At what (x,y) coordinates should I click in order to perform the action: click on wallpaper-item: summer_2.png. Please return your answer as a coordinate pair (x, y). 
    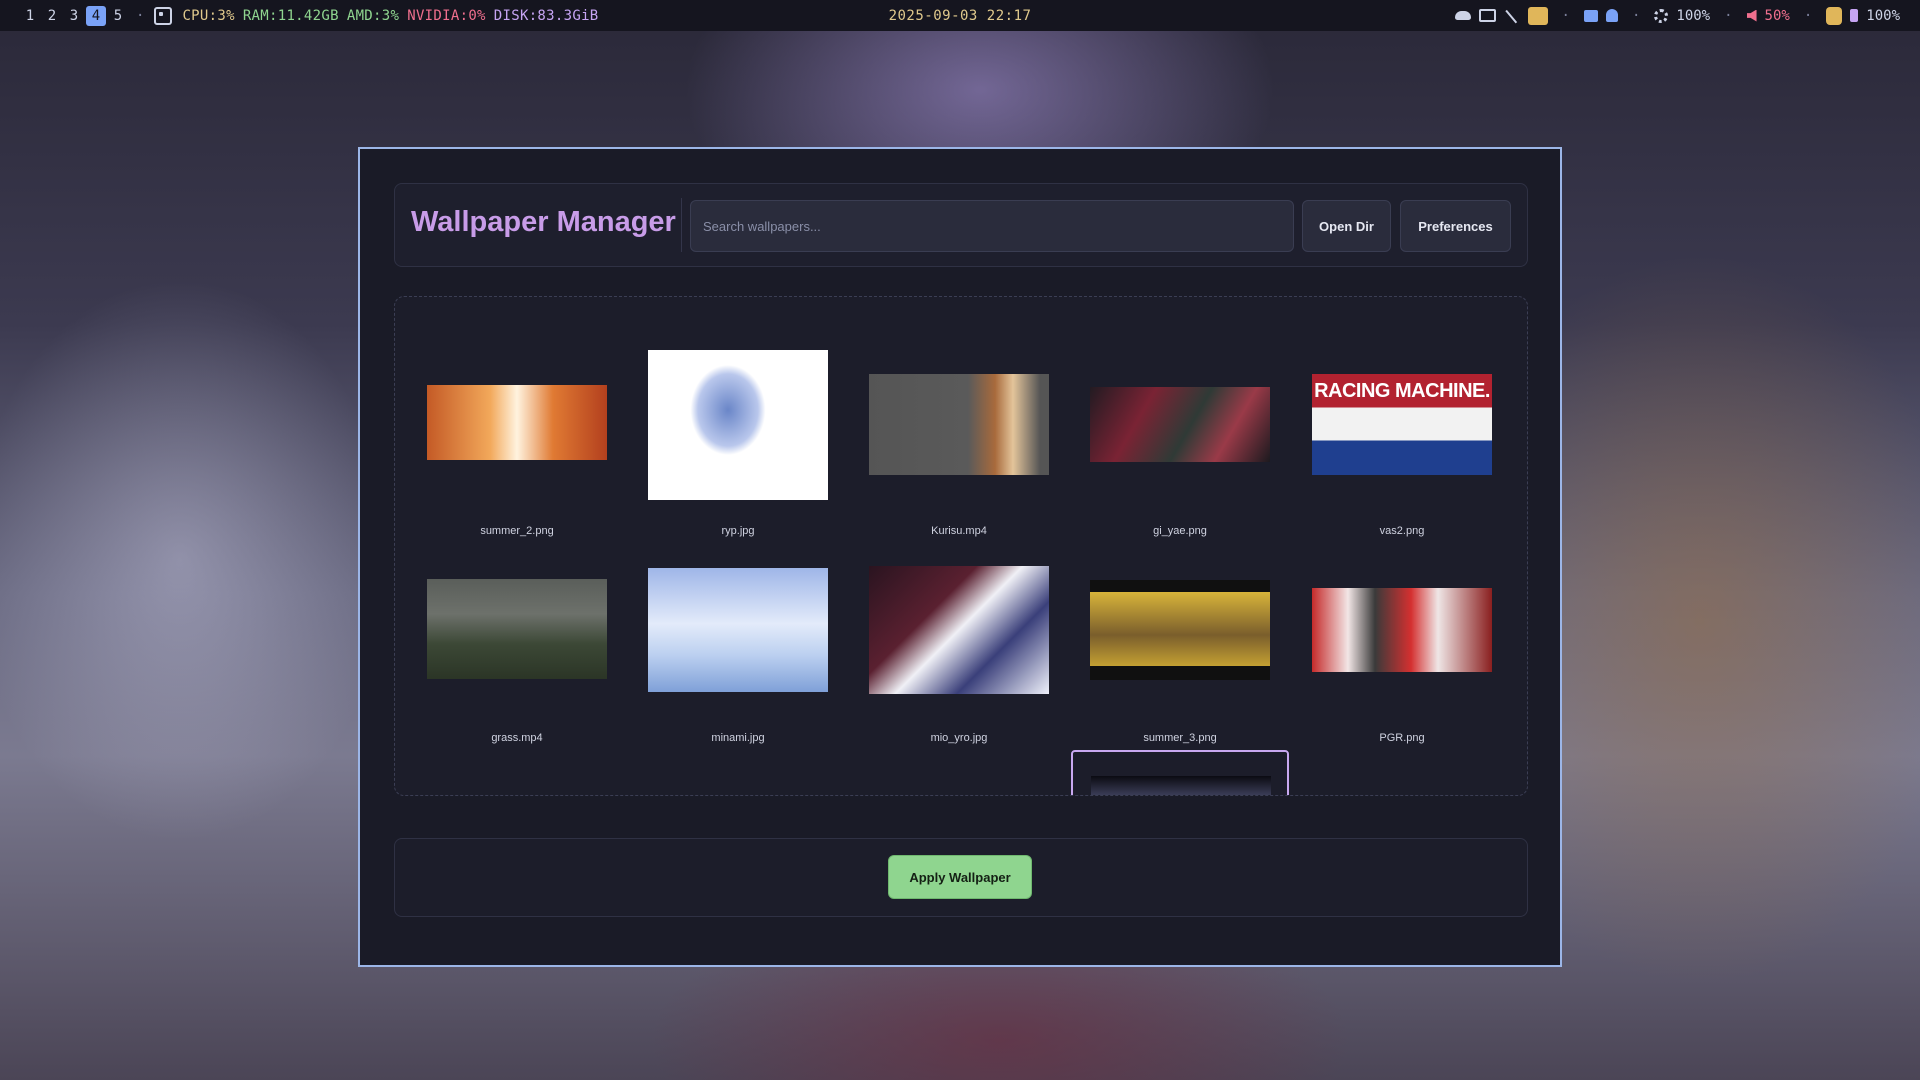
    Looking at the image, I should click on (517, 450).